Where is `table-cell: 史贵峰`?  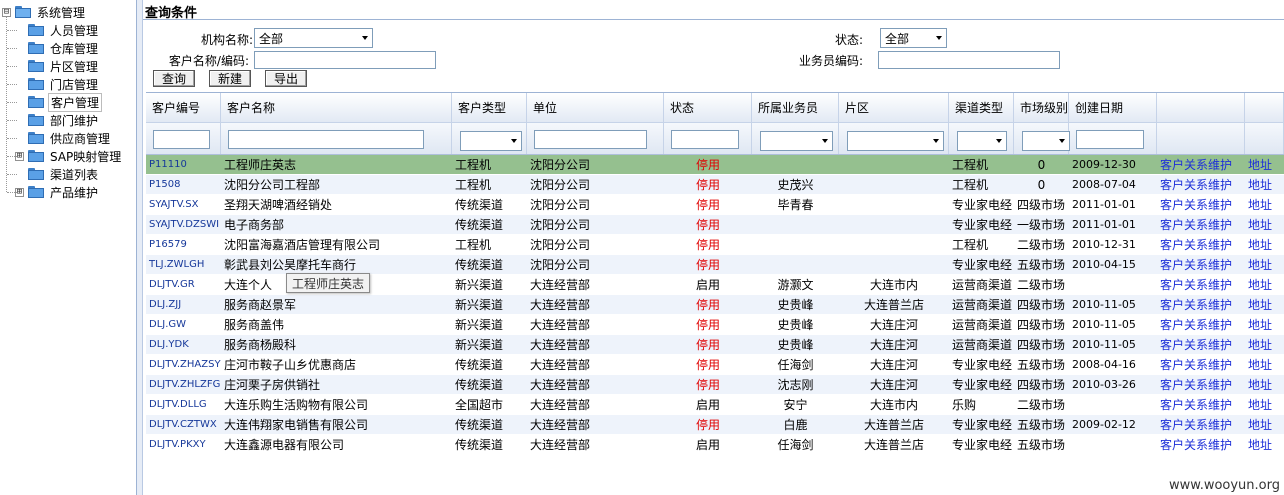
table-cell: 史贵峰 is located at coordinates (795, 325).